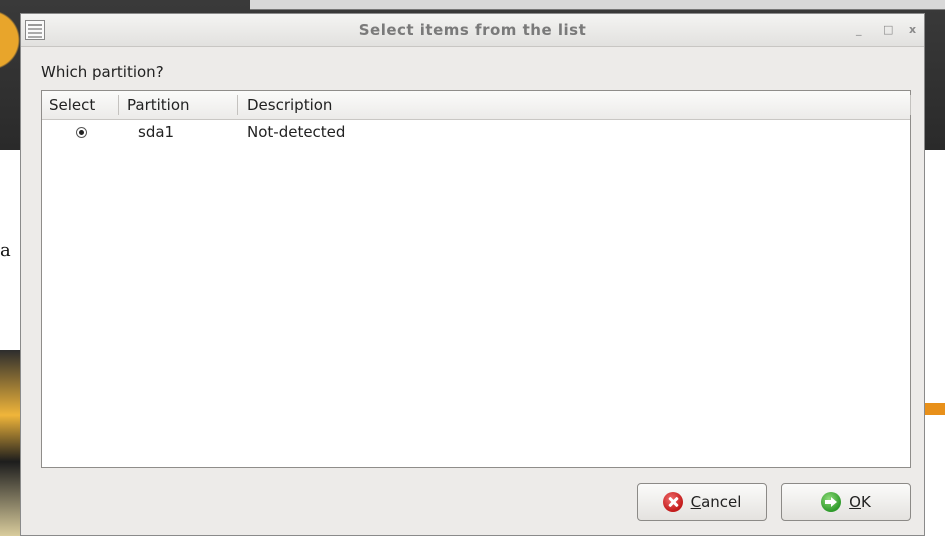 The image size is (945, 536). What do you see at coordinates (476, 133) in the screenshot?
I see `list-row: sda1 Not-detected` at bounding box center [476, 133].